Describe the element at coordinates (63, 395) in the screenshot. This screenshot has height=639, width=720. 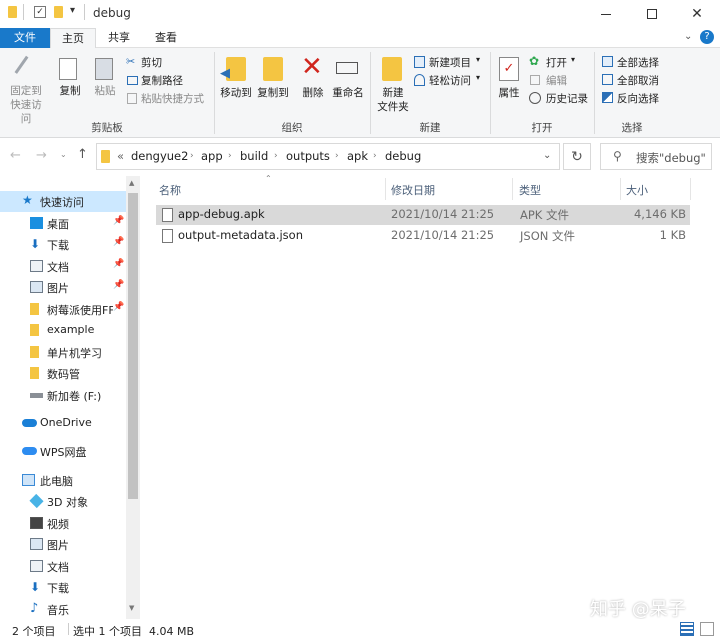
I see `nav-item-drive-f: 新加卷 (F:)` at that location.